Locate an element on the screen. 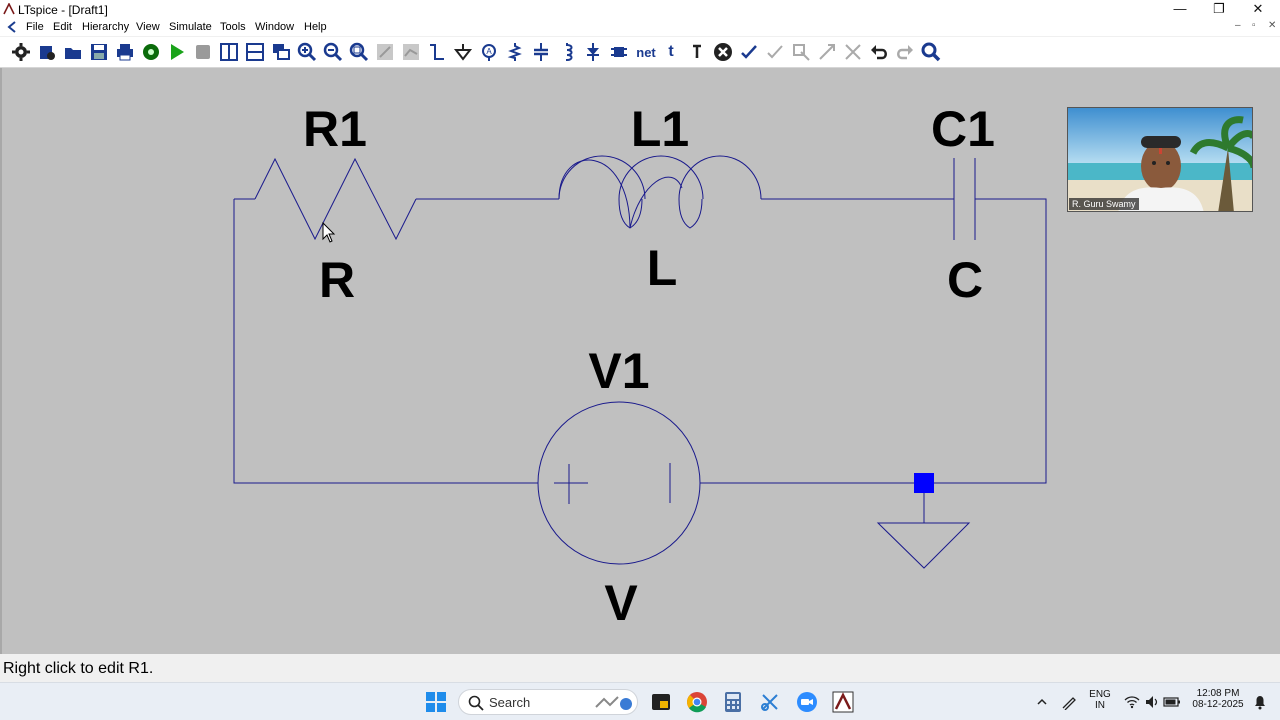  menu-help: Help is located at coordinates (315, 27).